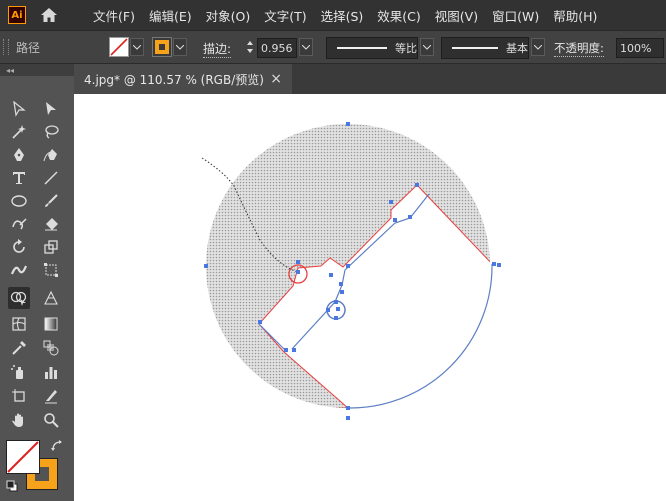 The height and width of the screenshot is (501, 666). What do you see at coordinates (51, 155) in the screenshot?
I see `curvature-tool-icon` at bounding box center [51, 155].